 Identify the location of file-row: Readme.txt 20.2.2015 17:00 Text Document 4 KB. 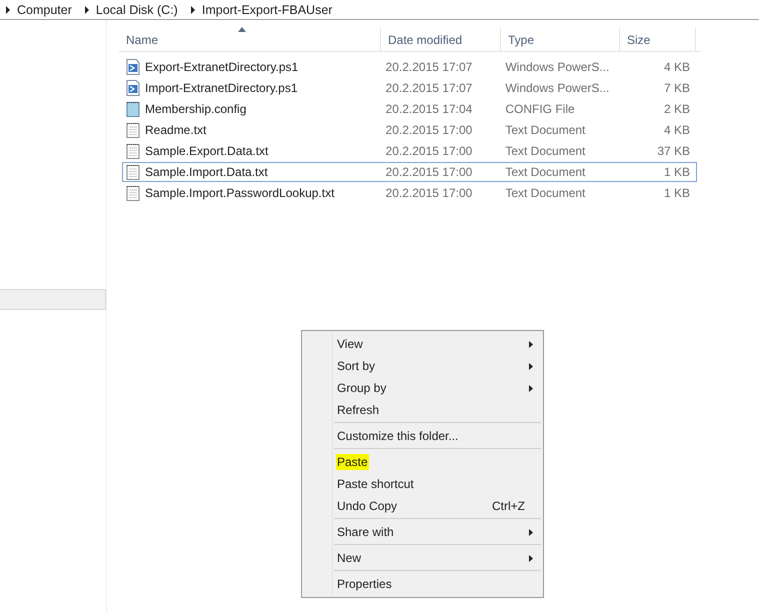
(409, 130).